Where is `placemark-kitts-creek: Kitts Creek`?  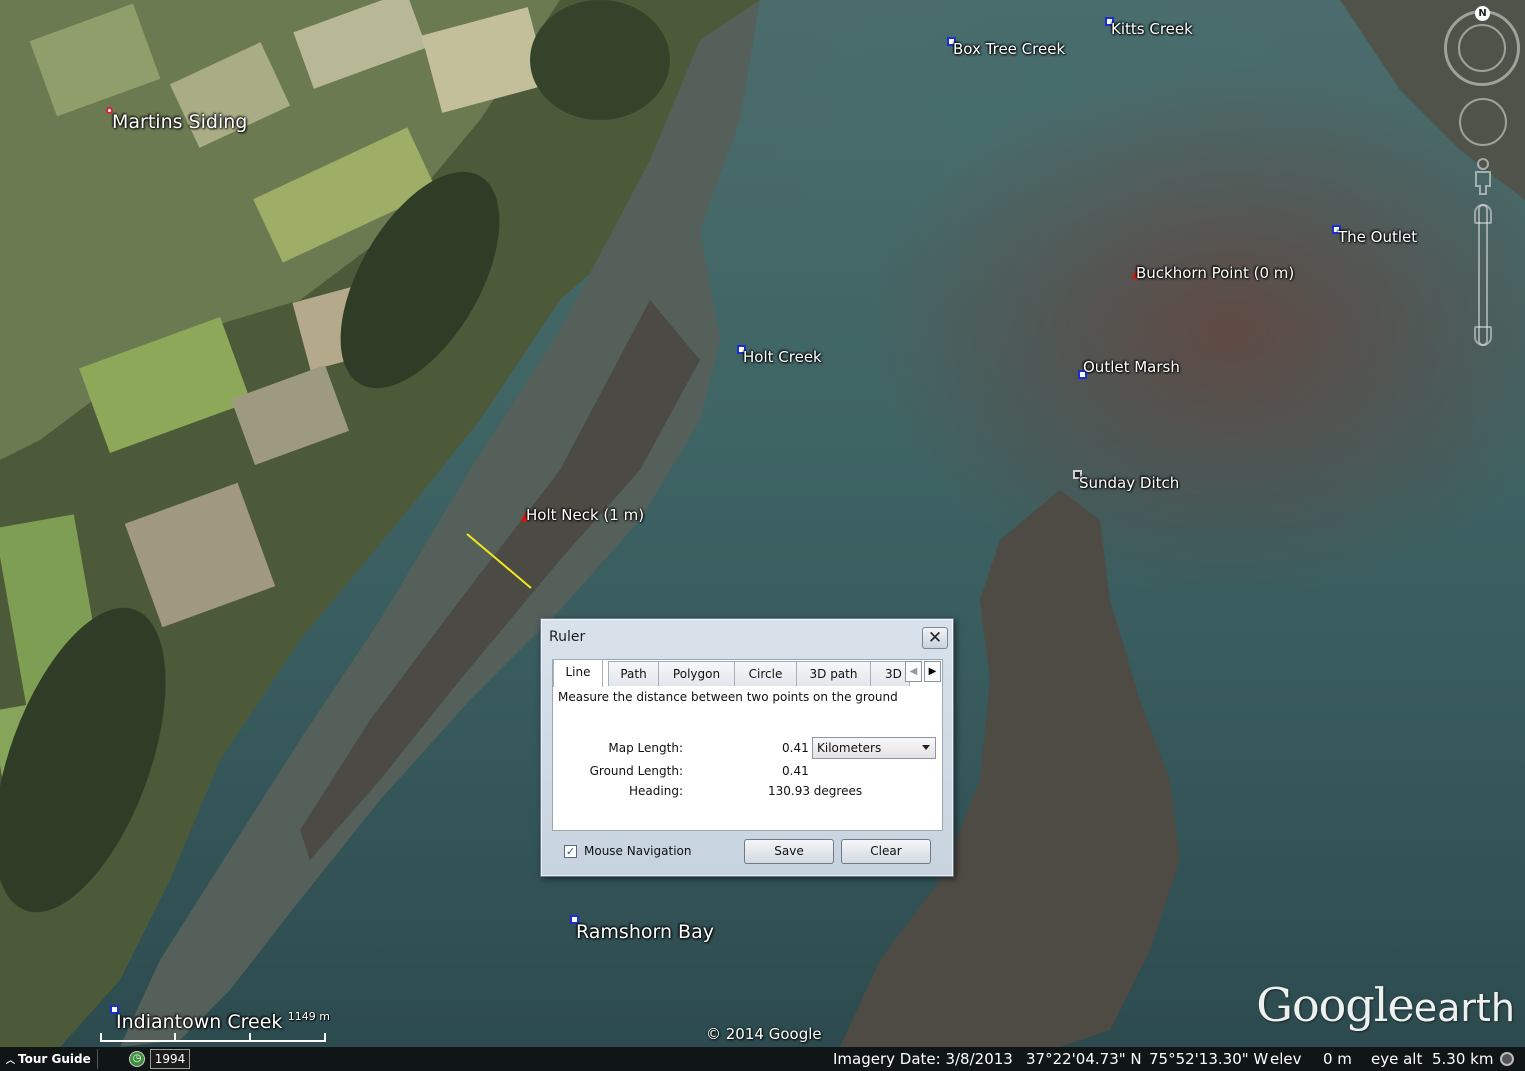 placemark-kitts-creek: Kitts Creek is located at coordinates (1152, 29).